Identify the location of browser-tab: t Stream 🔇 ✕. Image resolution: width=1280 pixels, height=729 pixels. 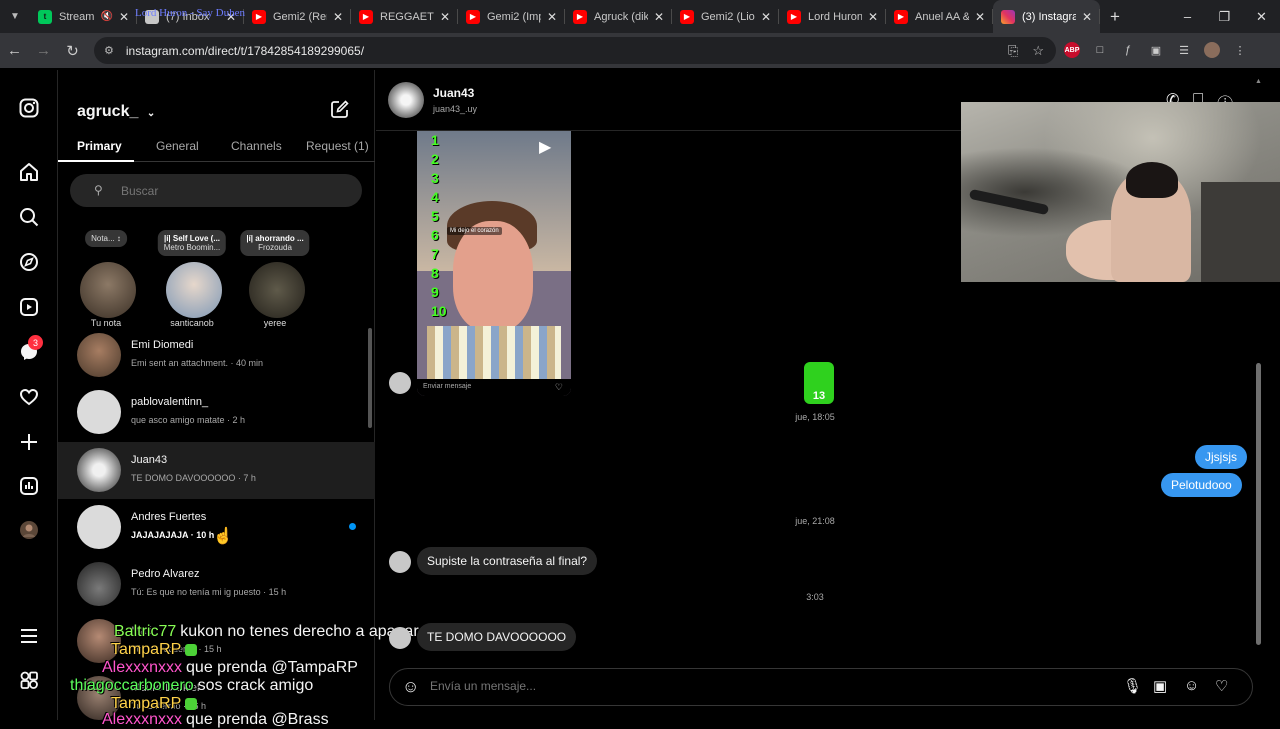
(83, 16).